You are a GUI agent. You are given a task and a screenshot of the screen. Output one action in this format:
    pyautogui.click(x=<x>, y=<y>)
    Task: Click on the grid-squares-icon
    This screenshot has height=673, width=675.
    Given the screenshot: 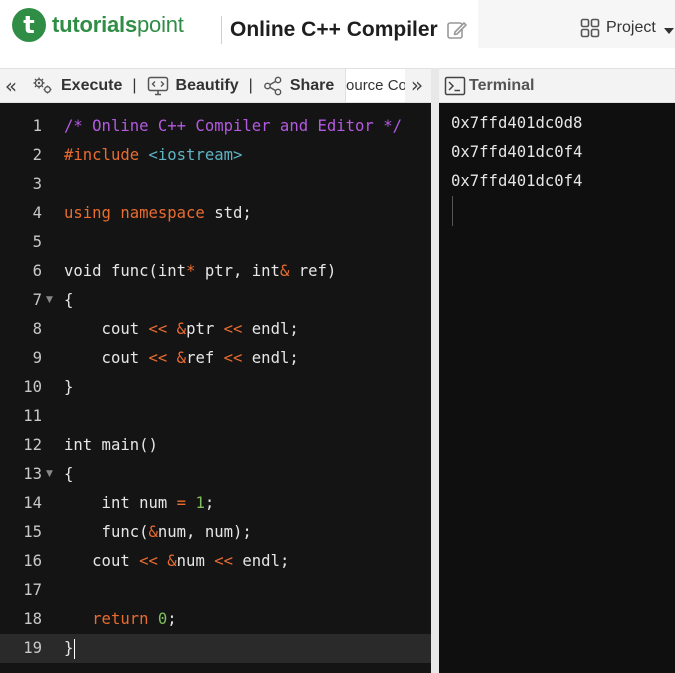 What is the action you would take?
    pyautogui.click(x=590, y=28)
    